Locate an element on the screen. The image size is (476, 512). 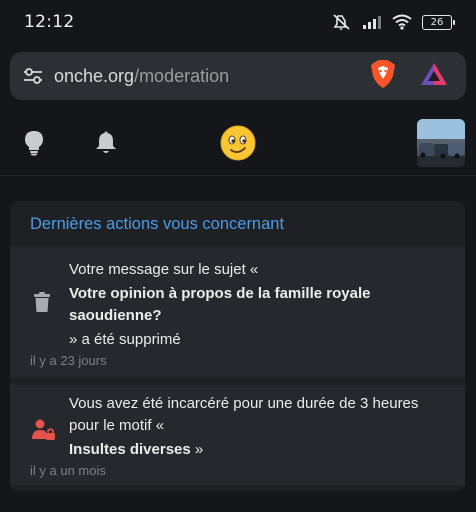
notification-line3: » a été supprimé is located at coordinates (125, 339).